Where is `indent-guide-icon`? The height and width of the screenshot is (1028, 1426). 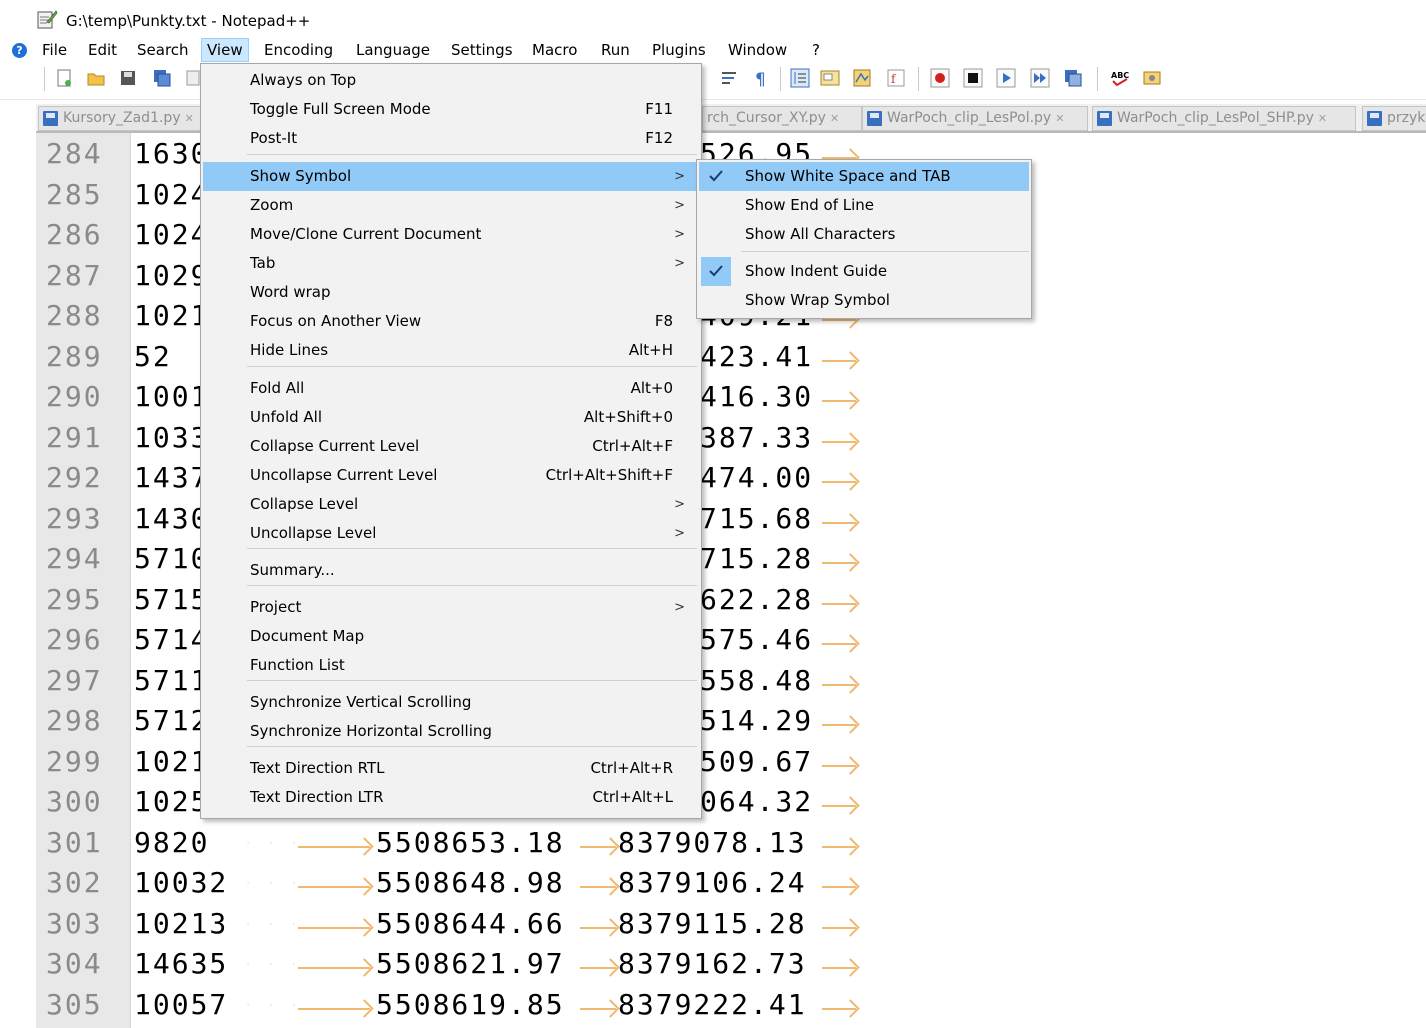 indent-guide-icon is located at coordinates (800, 78).